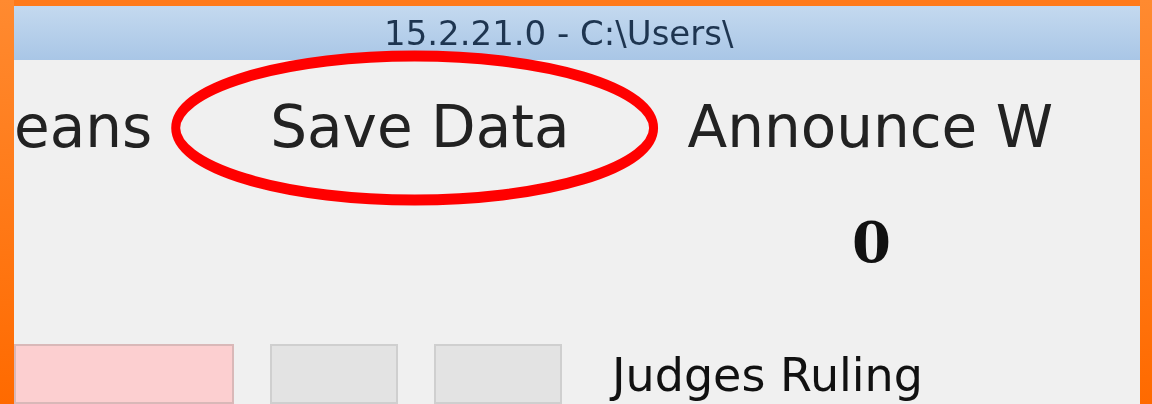 The width and height of the screenshot is (1152, 404). Describe the element at coordinates (871, 242) in the screenshot. I see `score-value: 0` at that location.